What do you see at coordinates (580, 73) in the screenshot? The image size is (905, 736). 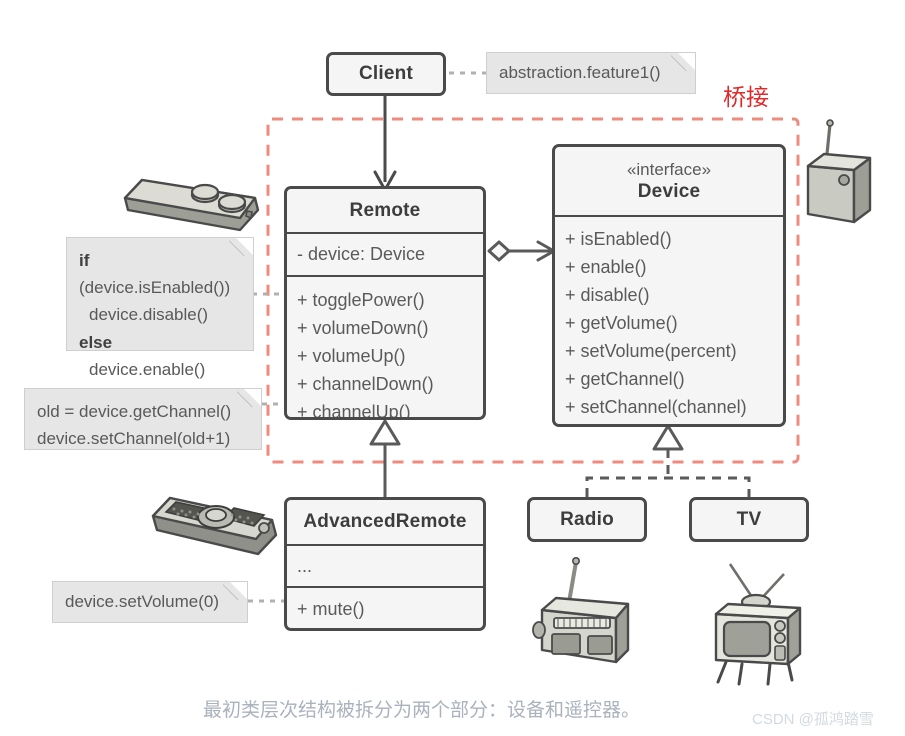 I see `note-client-feature-text: abstraction.feature1()` at bounding box center [580, 73].